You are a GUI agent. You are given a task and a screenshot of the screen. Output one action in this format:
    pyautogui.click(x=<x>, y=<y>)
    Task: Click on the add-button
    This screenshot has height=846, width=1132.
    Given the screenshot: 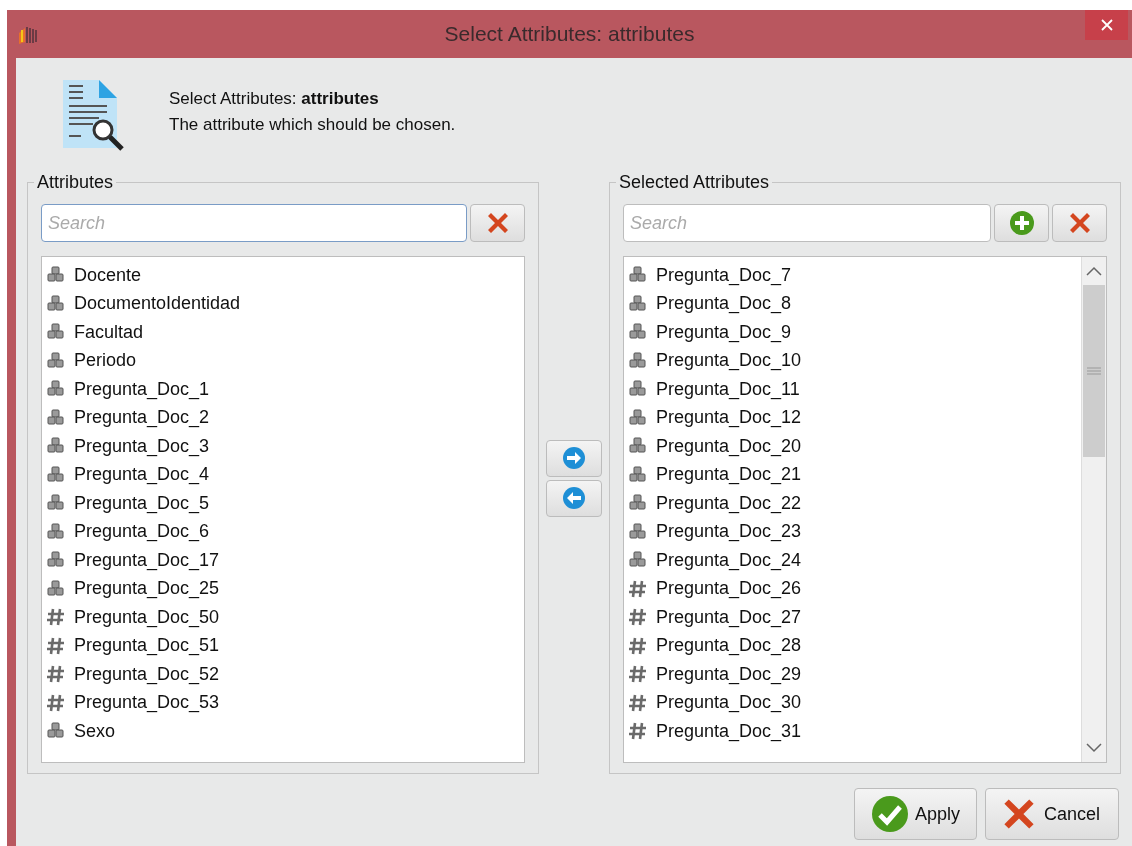 What is the action you would take?
    pyautogui.click(x=1021, y=223)
    